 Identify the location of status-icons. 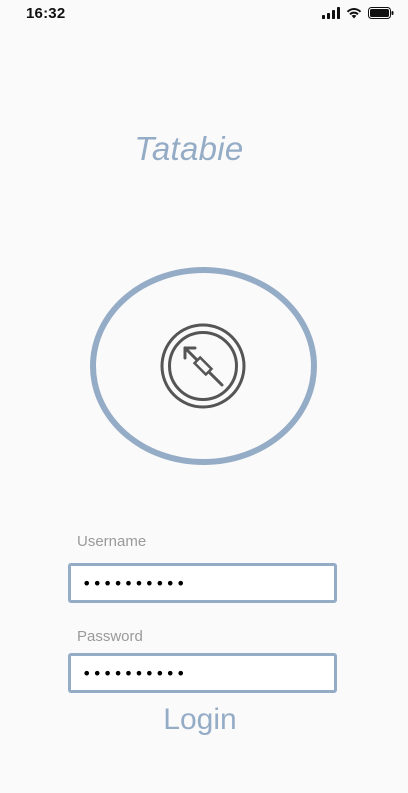
(358, 13).